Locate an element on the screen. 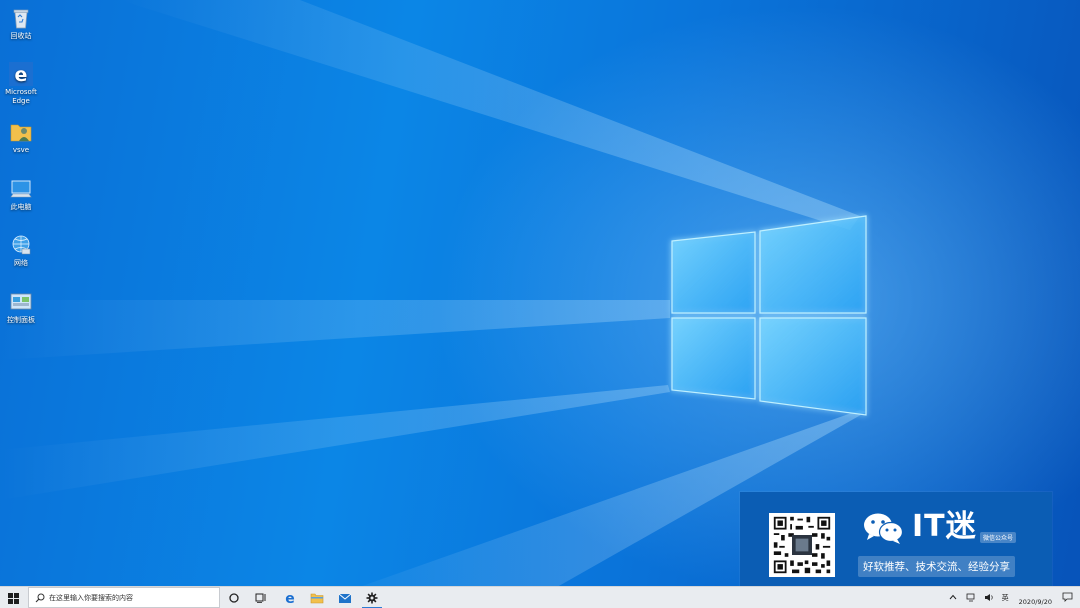 This screenshot has width=1080, height=608. watermark-slogan: 好软推荐、技术交流、经验分享 is located at coordinates (936, 566).